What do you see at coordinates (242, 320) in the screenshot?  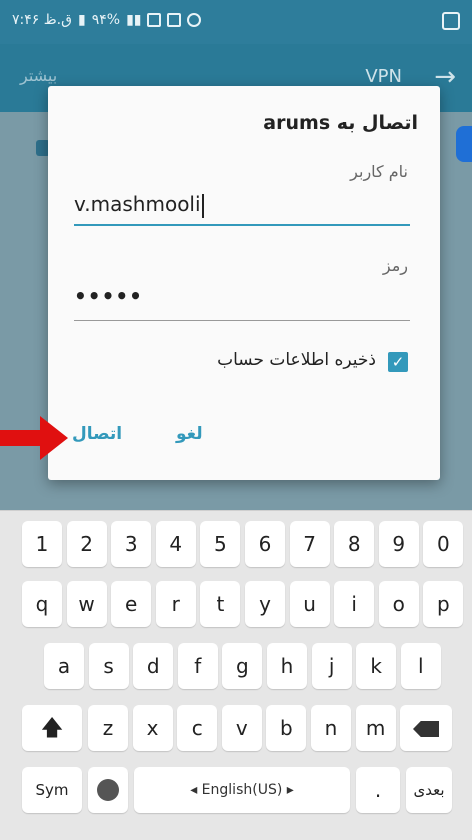 I see `password-underline` at bounding box center [242, 320].